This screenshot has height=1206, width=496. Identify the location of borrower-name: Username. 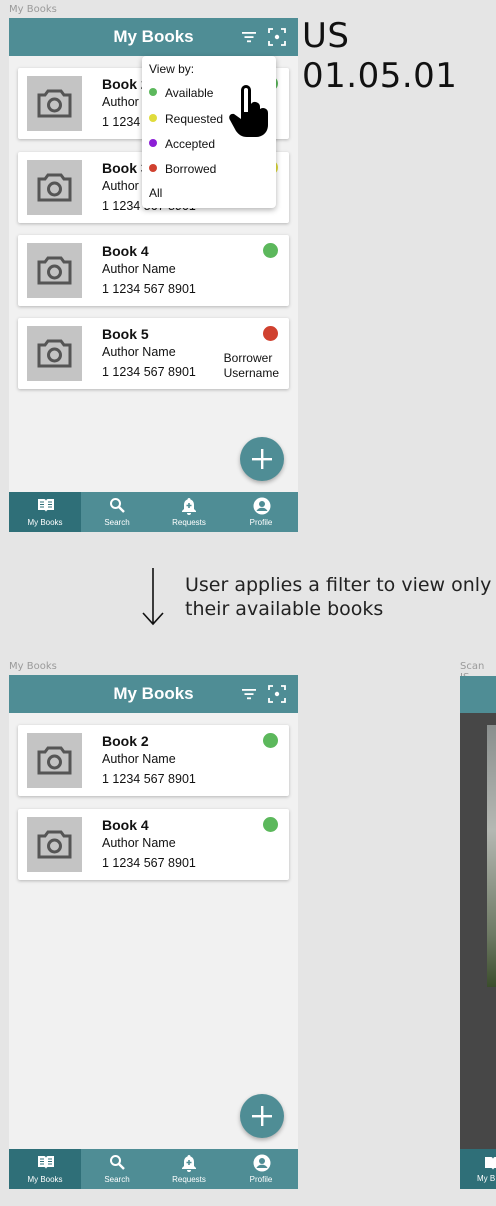
(251, 373).